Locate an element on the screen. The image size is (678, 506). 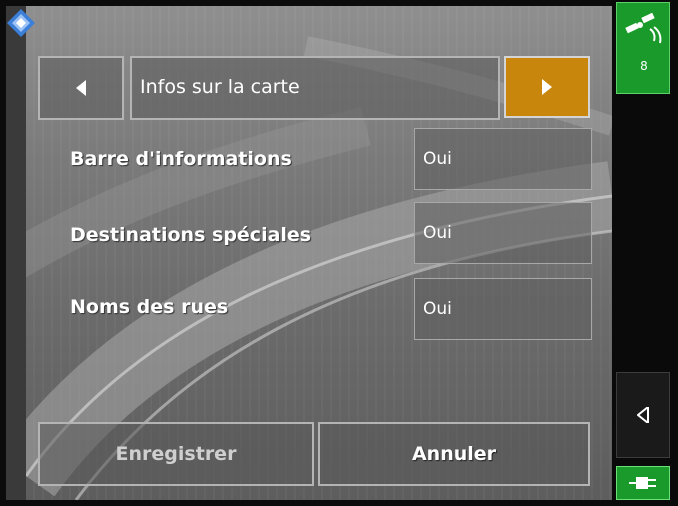
side-back-button is located at coordinates (643, 415).